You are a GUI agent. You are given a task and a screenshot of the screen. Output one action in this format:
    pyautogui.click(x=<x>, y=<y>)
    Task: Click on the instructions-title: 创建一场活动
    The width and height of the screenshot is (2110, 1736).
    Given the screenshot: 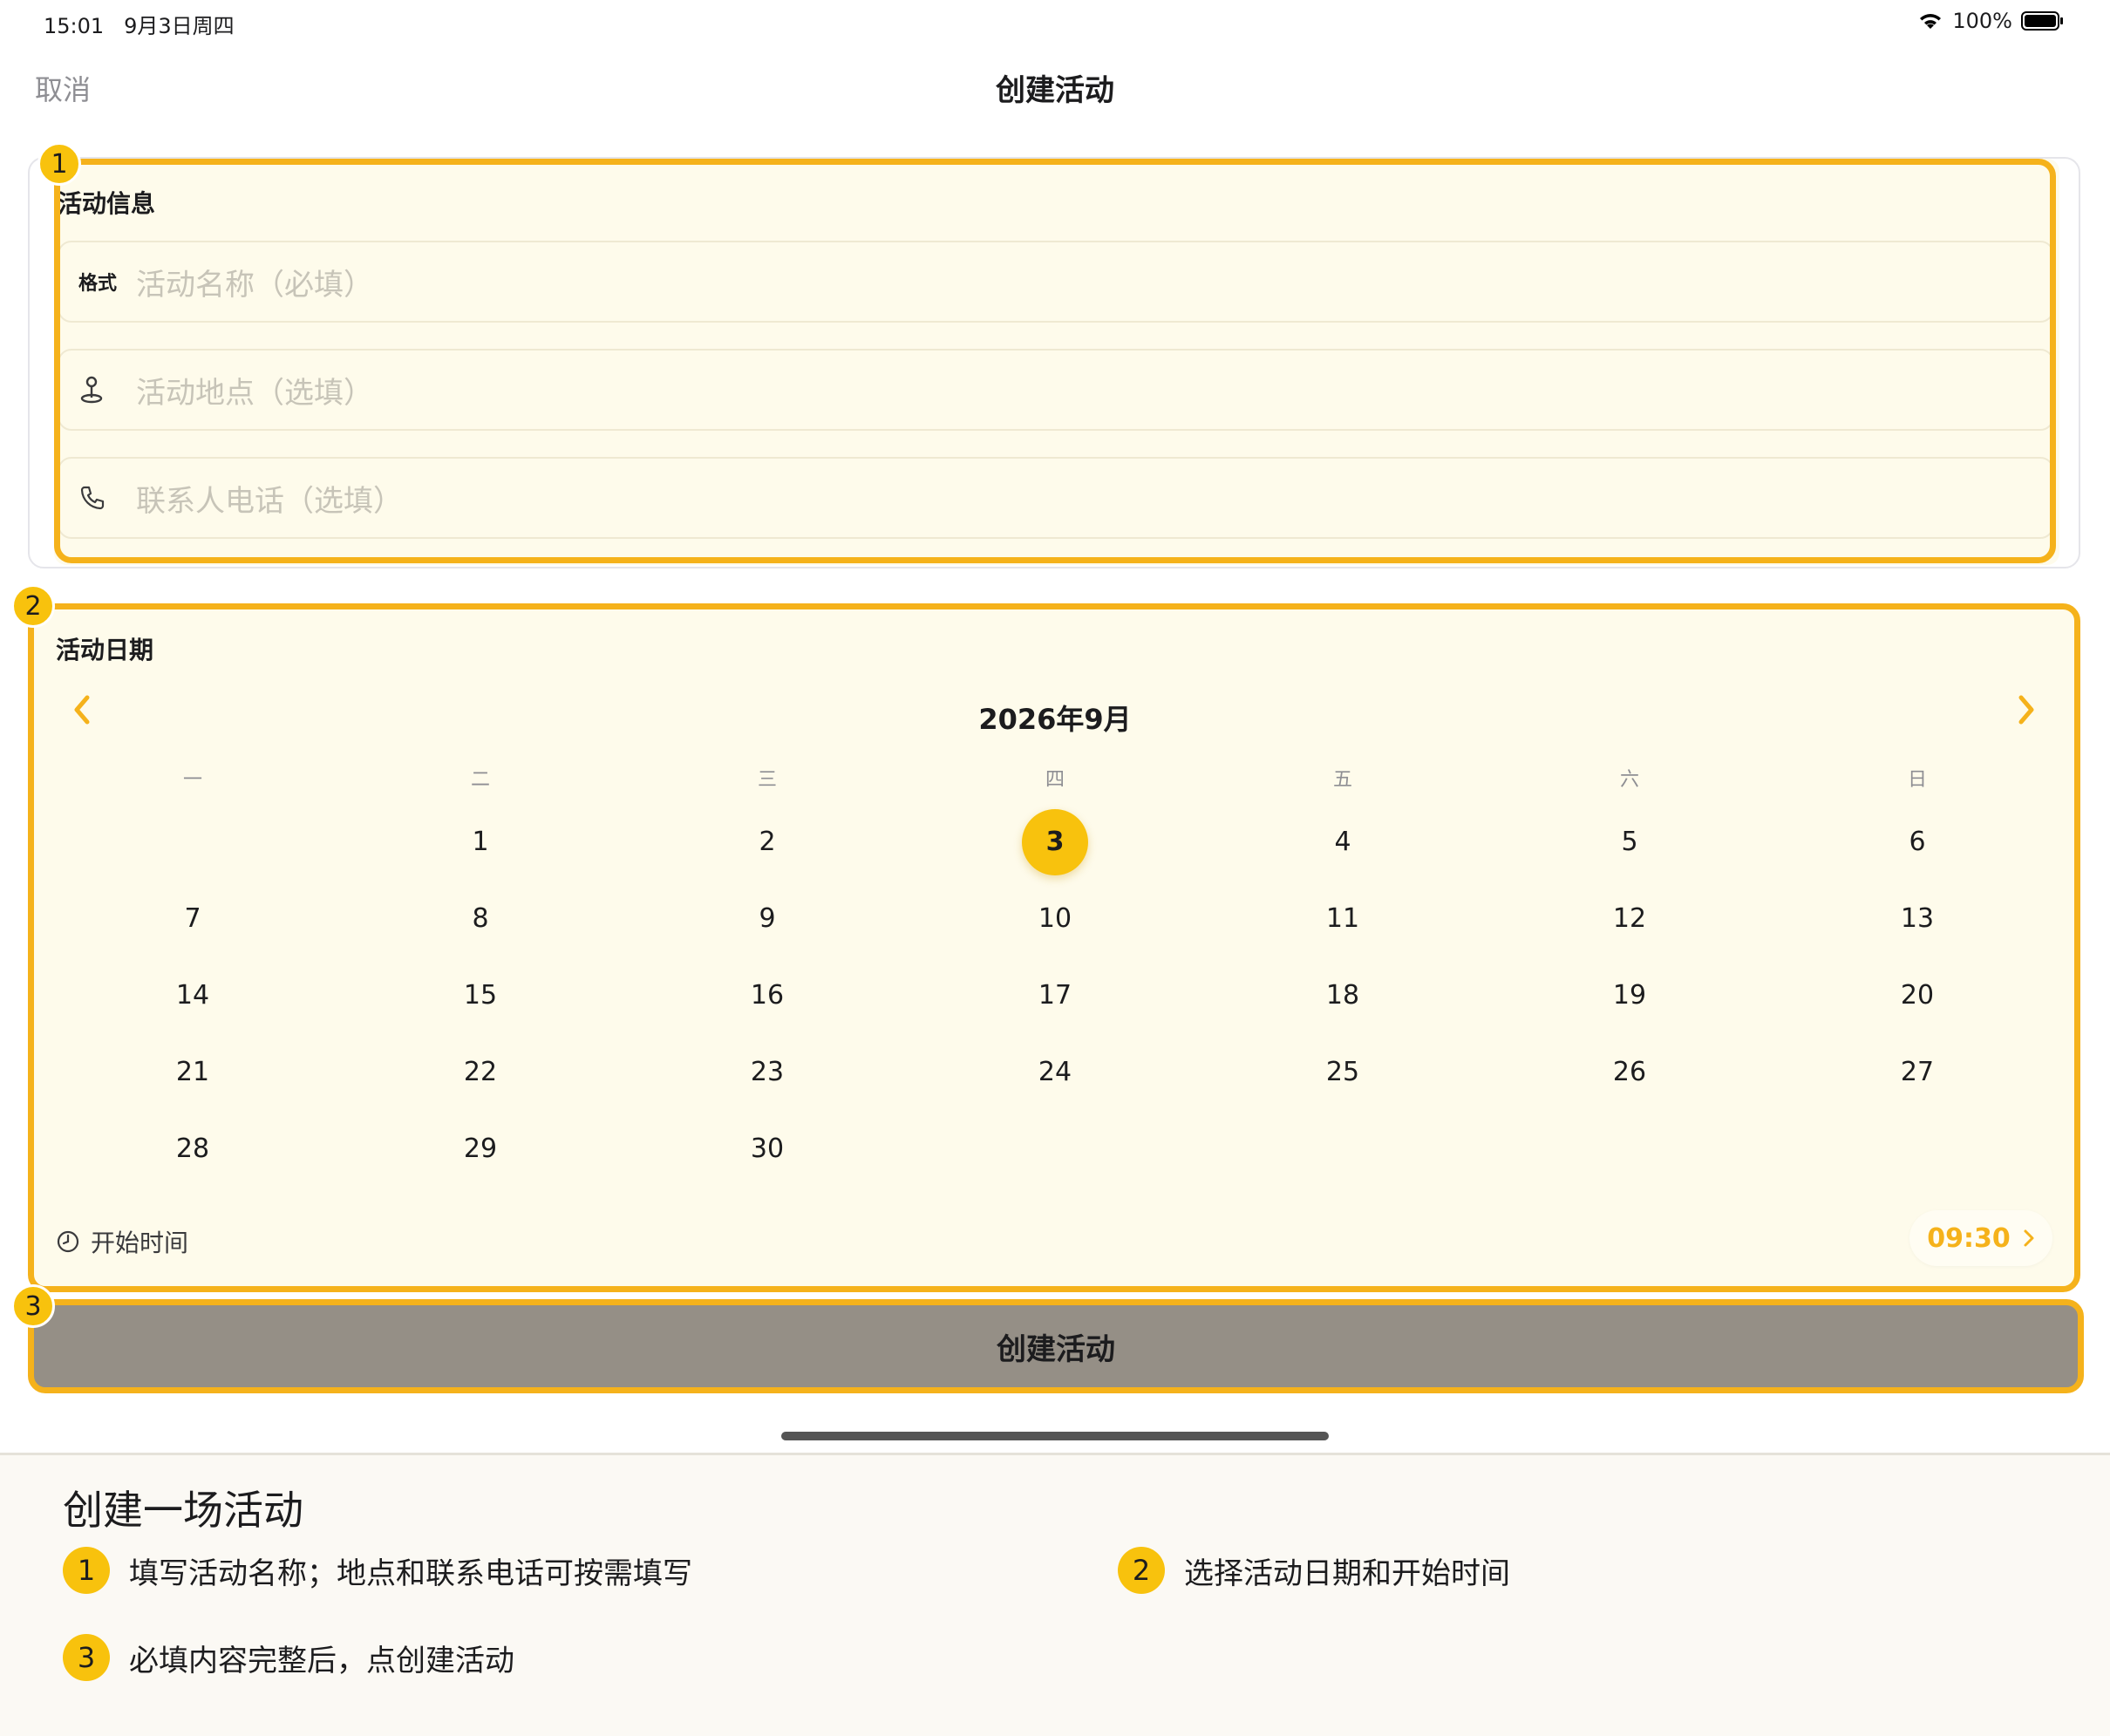 What is the action you would take?
    pyautogui.click(x=183, y=1510)
    